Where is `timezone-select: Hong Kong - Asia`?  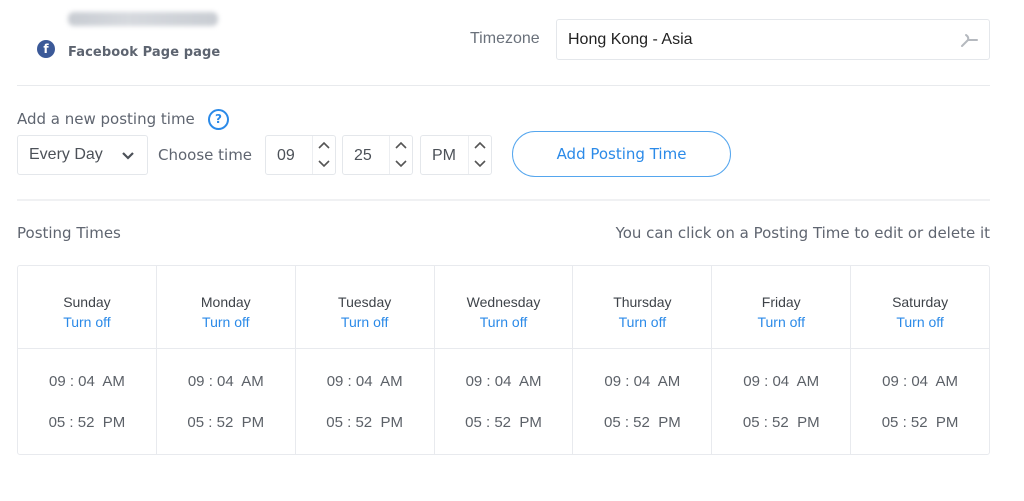
timezone-select: Hong Kong - Asia is located at coordinates (773, 39).